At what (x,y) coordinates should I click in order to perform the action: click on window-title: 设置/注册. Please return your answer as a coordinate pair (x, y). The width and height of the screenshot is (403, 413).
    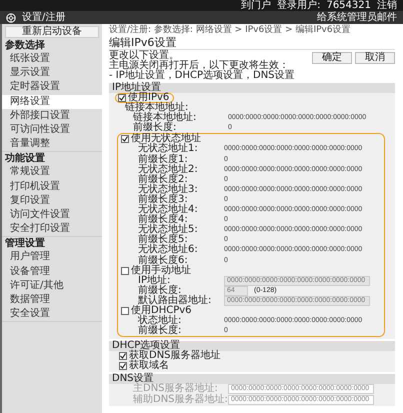
    Looking at the image, I should click on (44, 17).